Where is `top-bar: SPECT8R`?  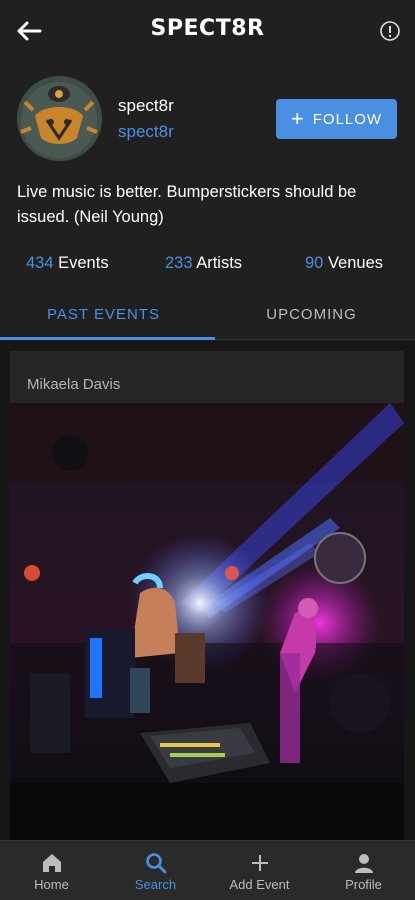
top-bar: SPECT8R is located at coordinates (207, 30).